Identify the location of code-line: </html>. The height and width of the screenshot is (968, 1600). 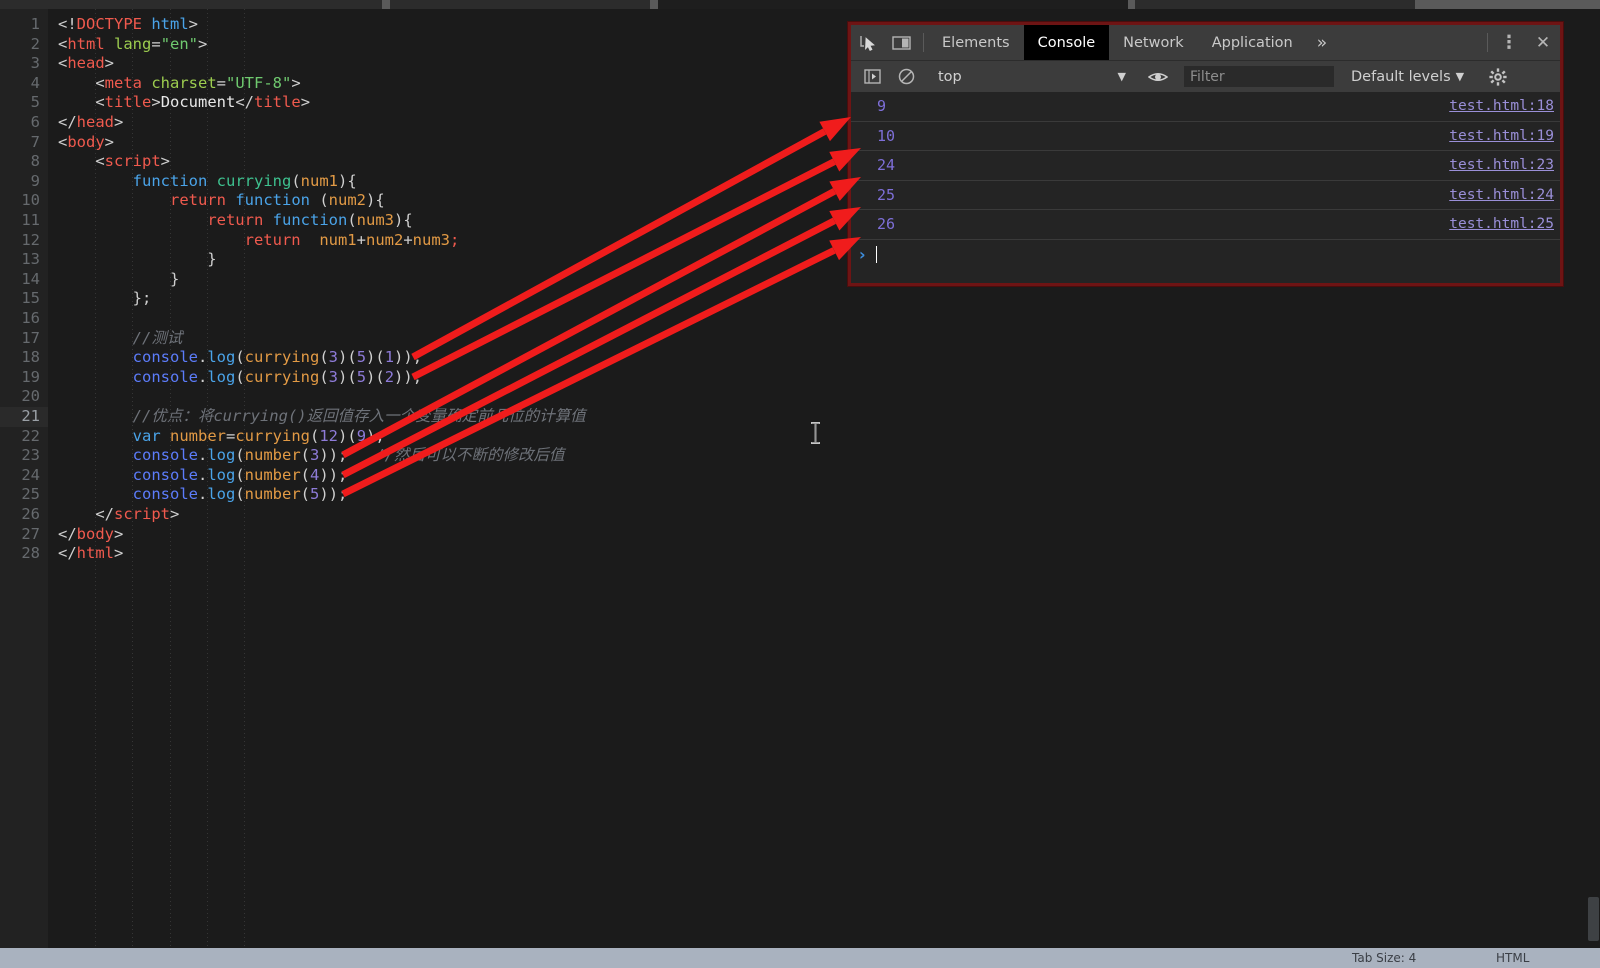
(90, 554).